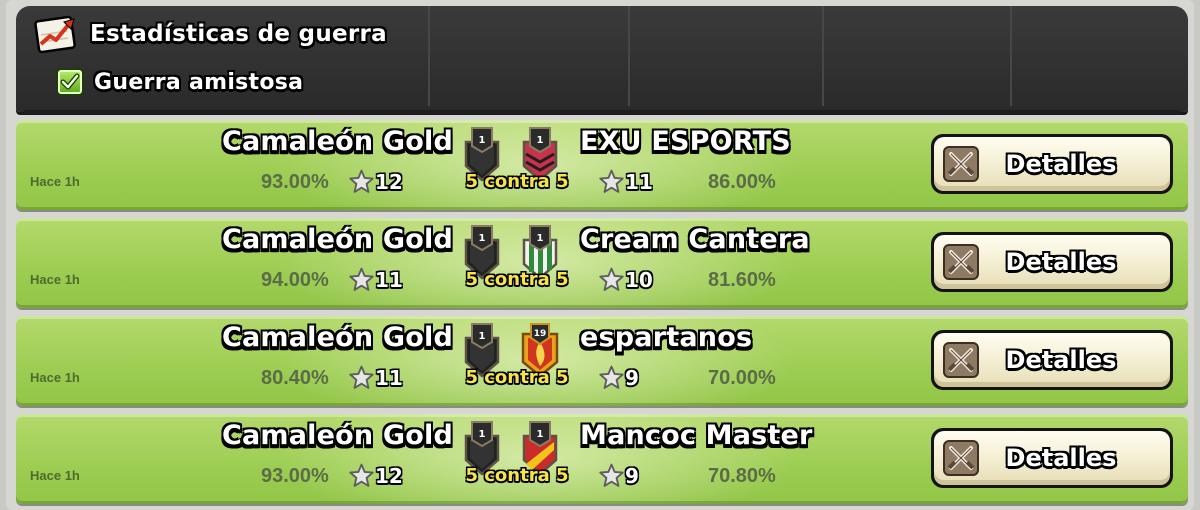  What do you see at coordinates (639, 279) in the screenshot?
I see `opponent-star-count: 10` at bounding box center [639, 279].